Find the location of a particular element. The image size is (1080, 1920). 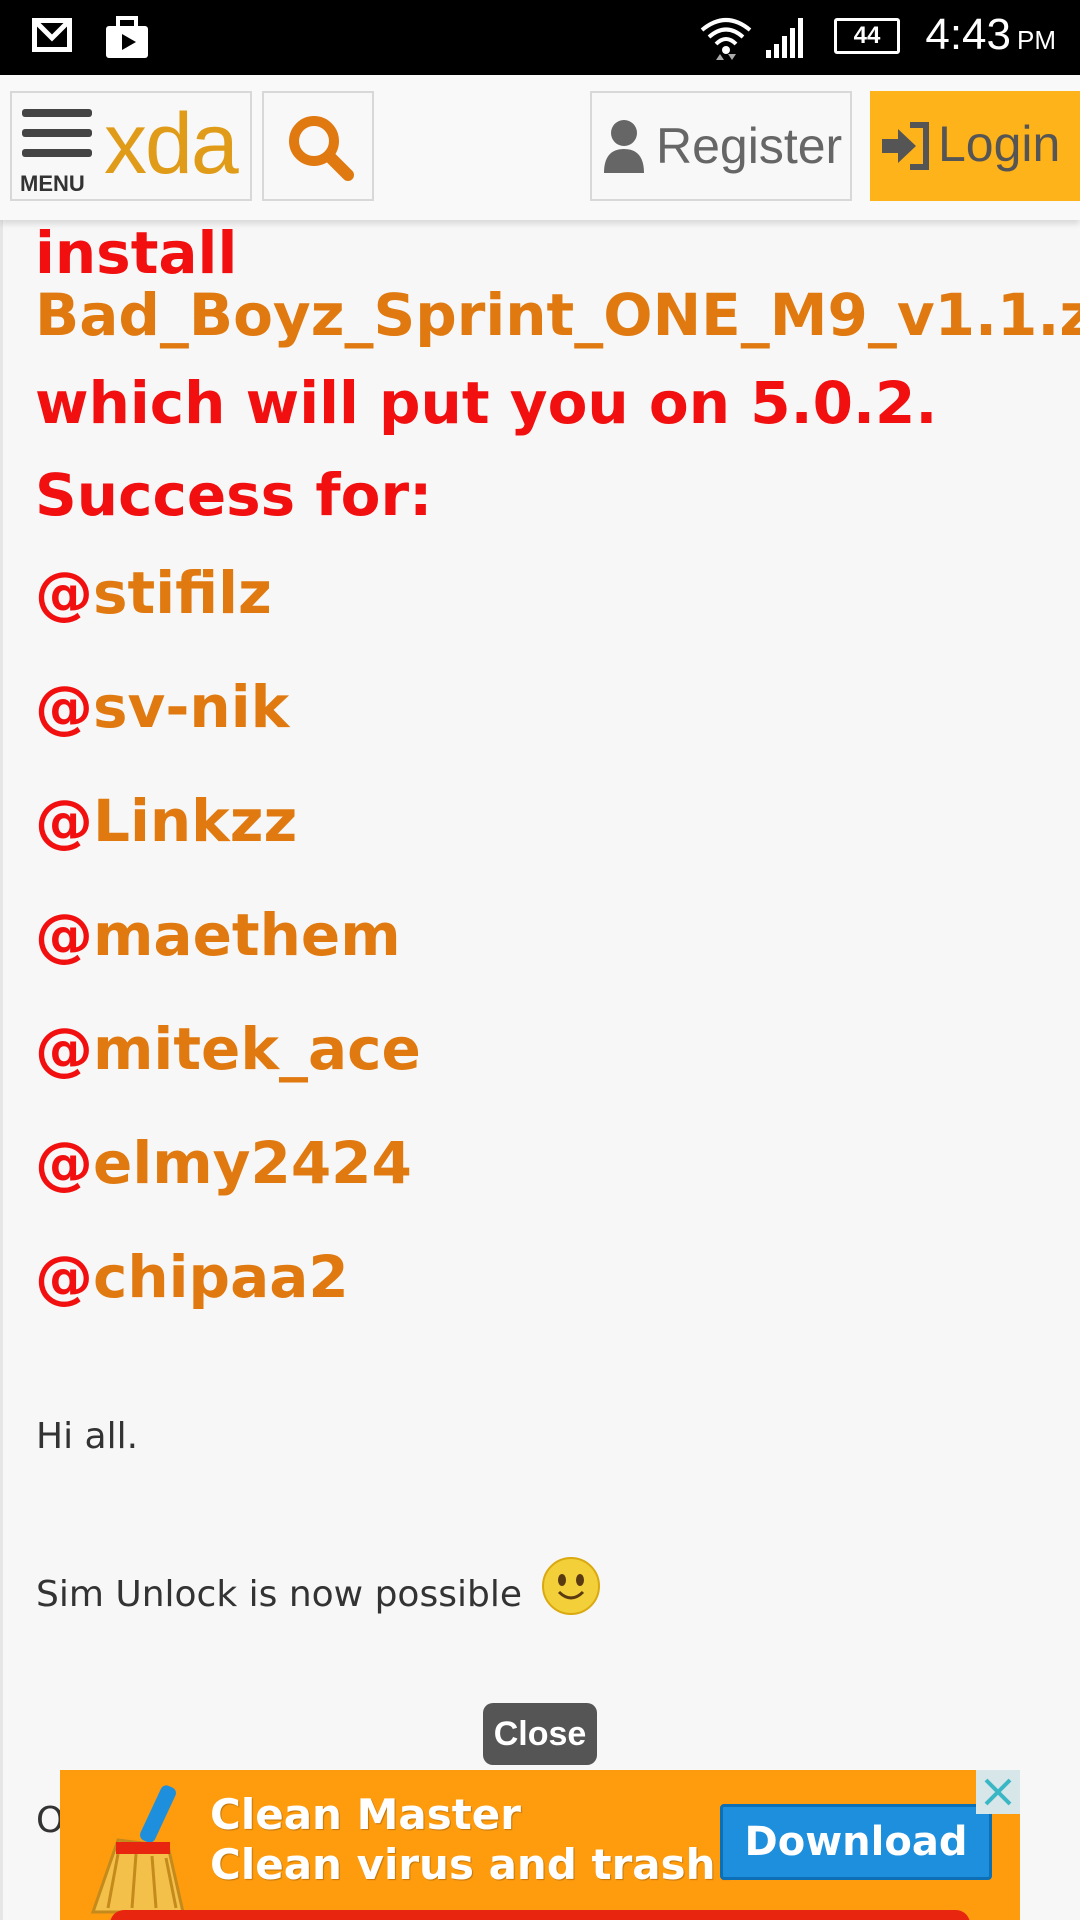

username: maethem is located at coordinates (247, 935).